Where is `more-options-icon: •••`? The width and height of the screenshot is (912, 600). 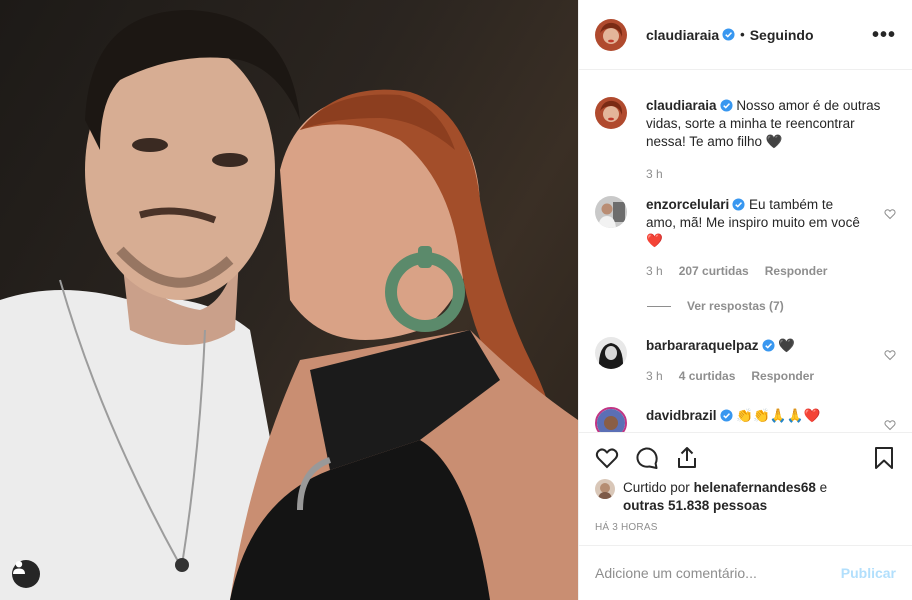
more-options-icon: ••• is located at coordinates (884, 35).